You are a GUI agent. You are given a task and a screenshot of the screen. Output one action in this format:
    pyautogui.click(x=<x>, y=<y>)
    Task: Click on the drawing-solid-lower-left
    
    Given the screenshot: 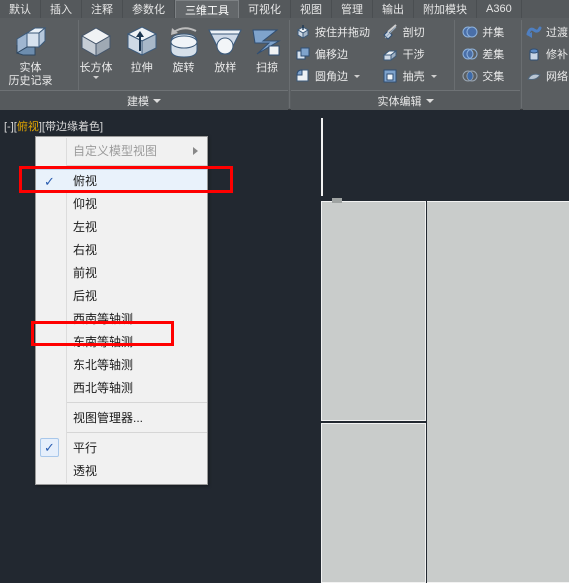 What is the action you would take?
    pyautogui.click(x=373, y=503)
    